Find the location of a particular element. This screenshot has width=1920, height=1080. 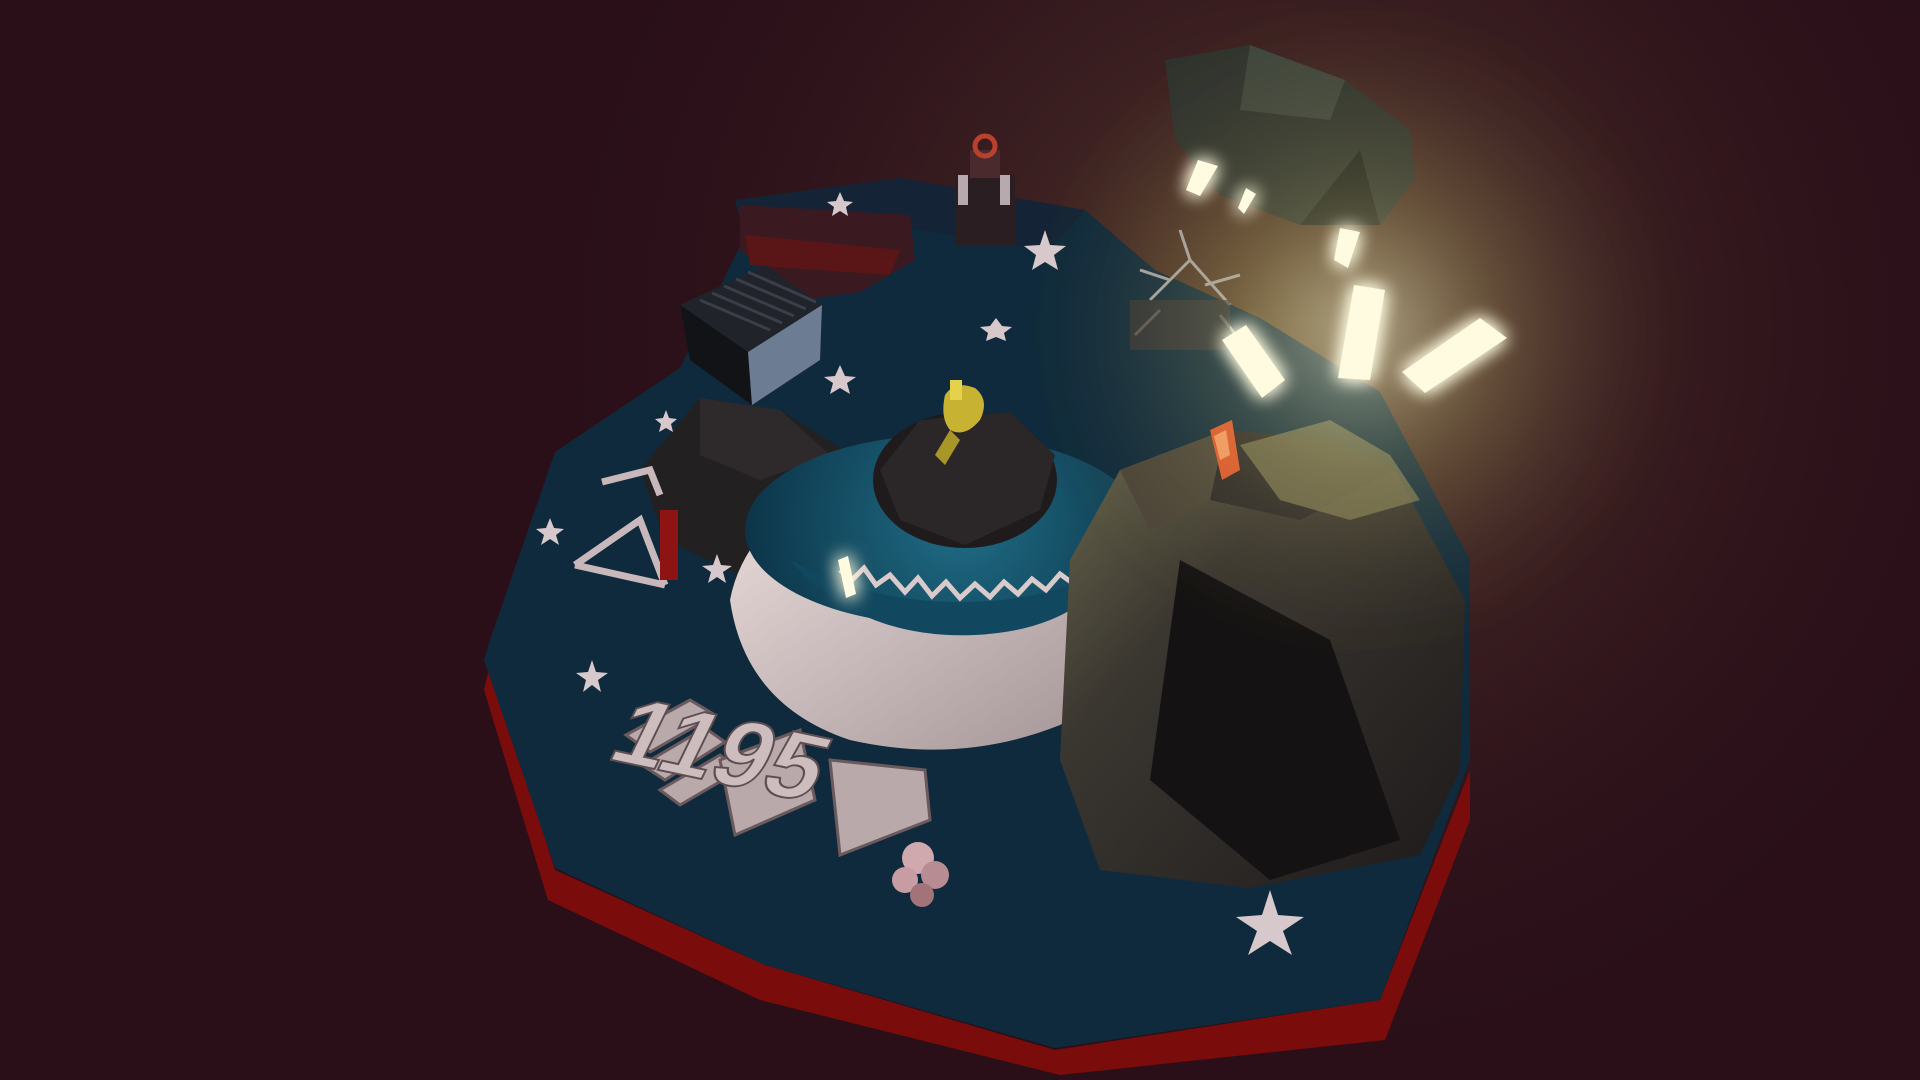

red-post is located at coordinates (669, 545).